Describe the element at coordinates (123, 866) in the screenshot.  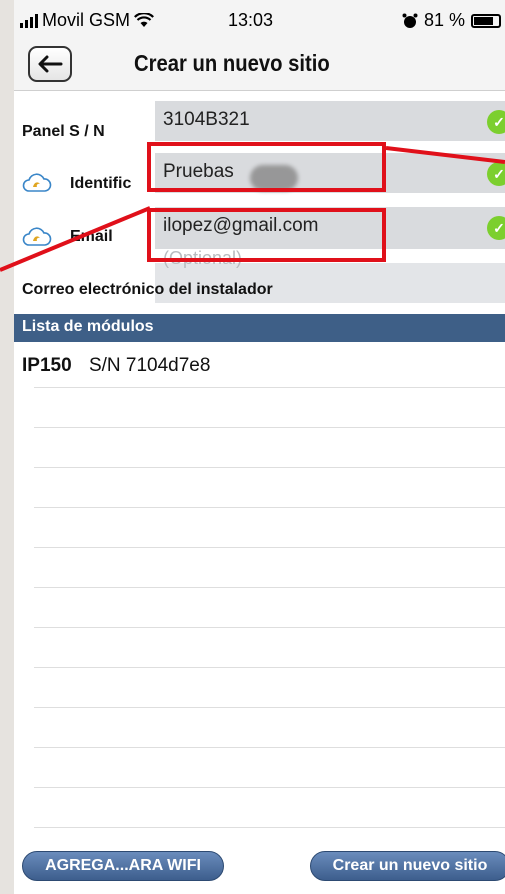
I see `add-wifi-button: AGREGA...ARA WIFI` at that location.